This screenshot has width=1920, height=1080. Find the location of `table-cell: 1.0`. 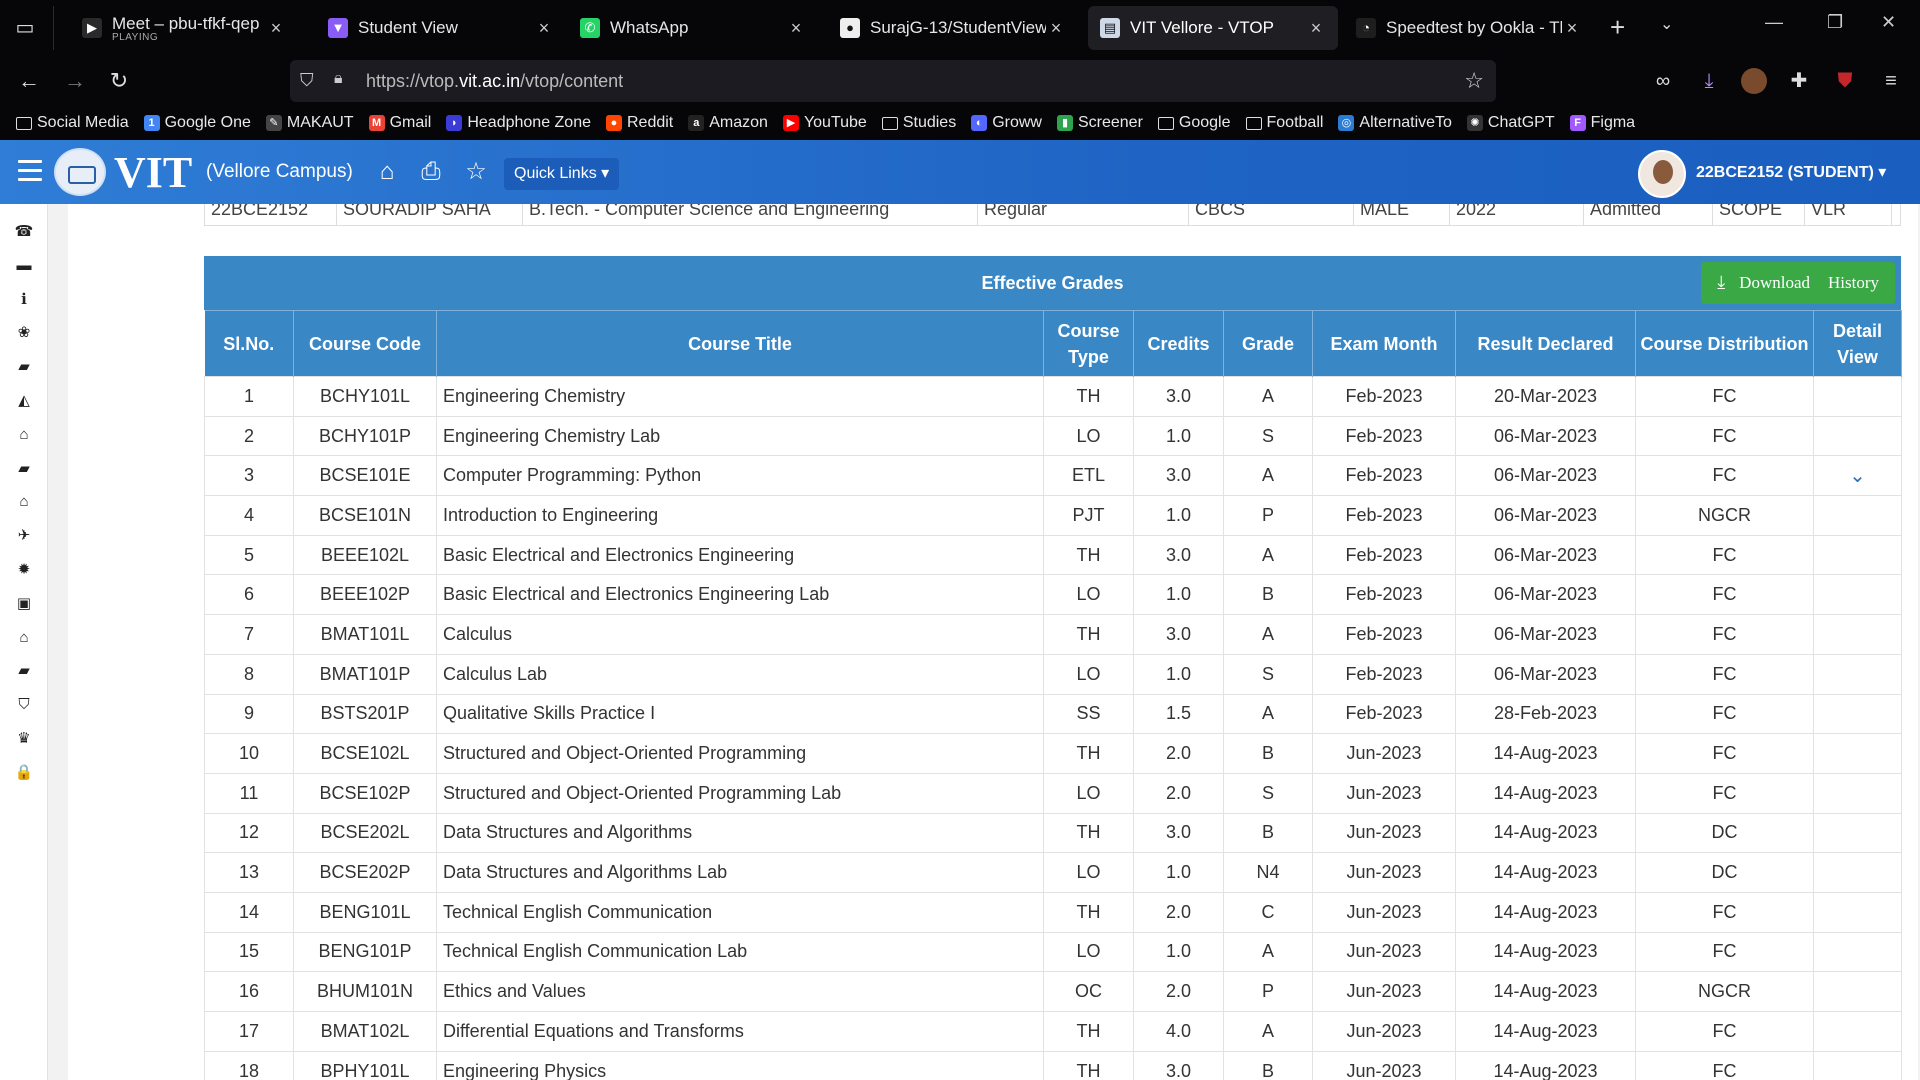

table-cell: 1.0 is located at coordinates (1178, 595).